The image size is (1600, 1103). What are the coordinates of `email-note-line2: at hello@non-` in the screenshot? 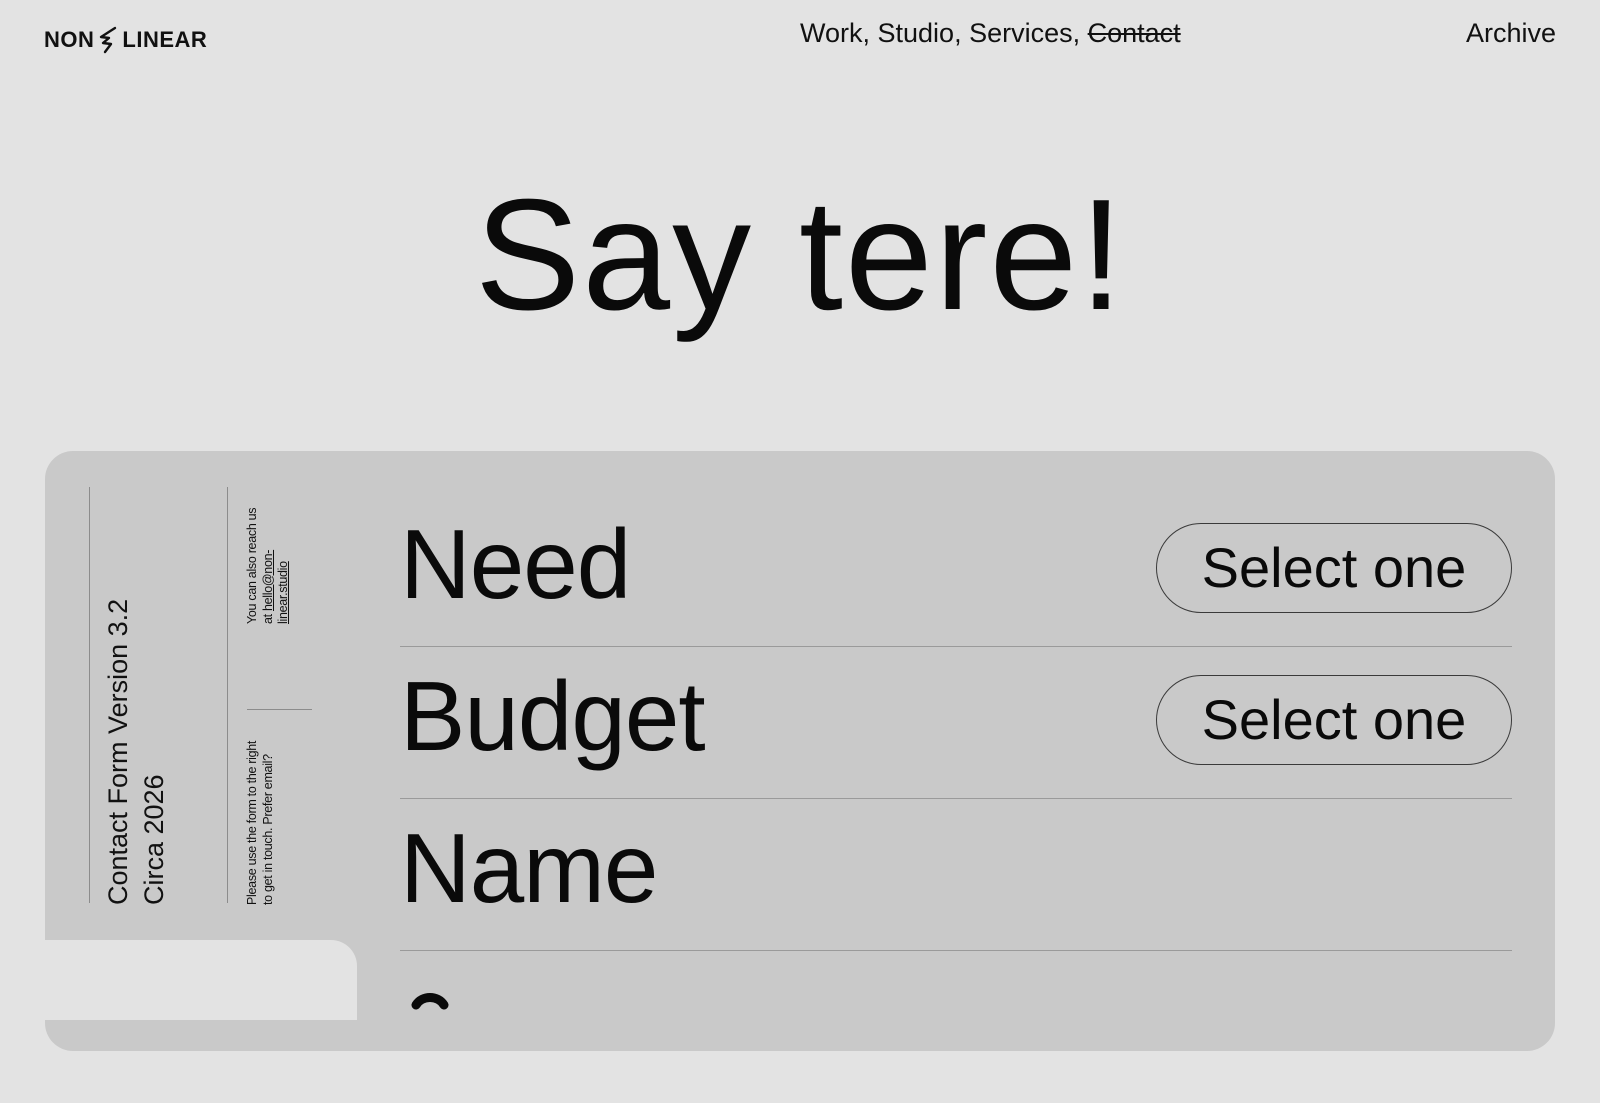 It's located at (269, 566).